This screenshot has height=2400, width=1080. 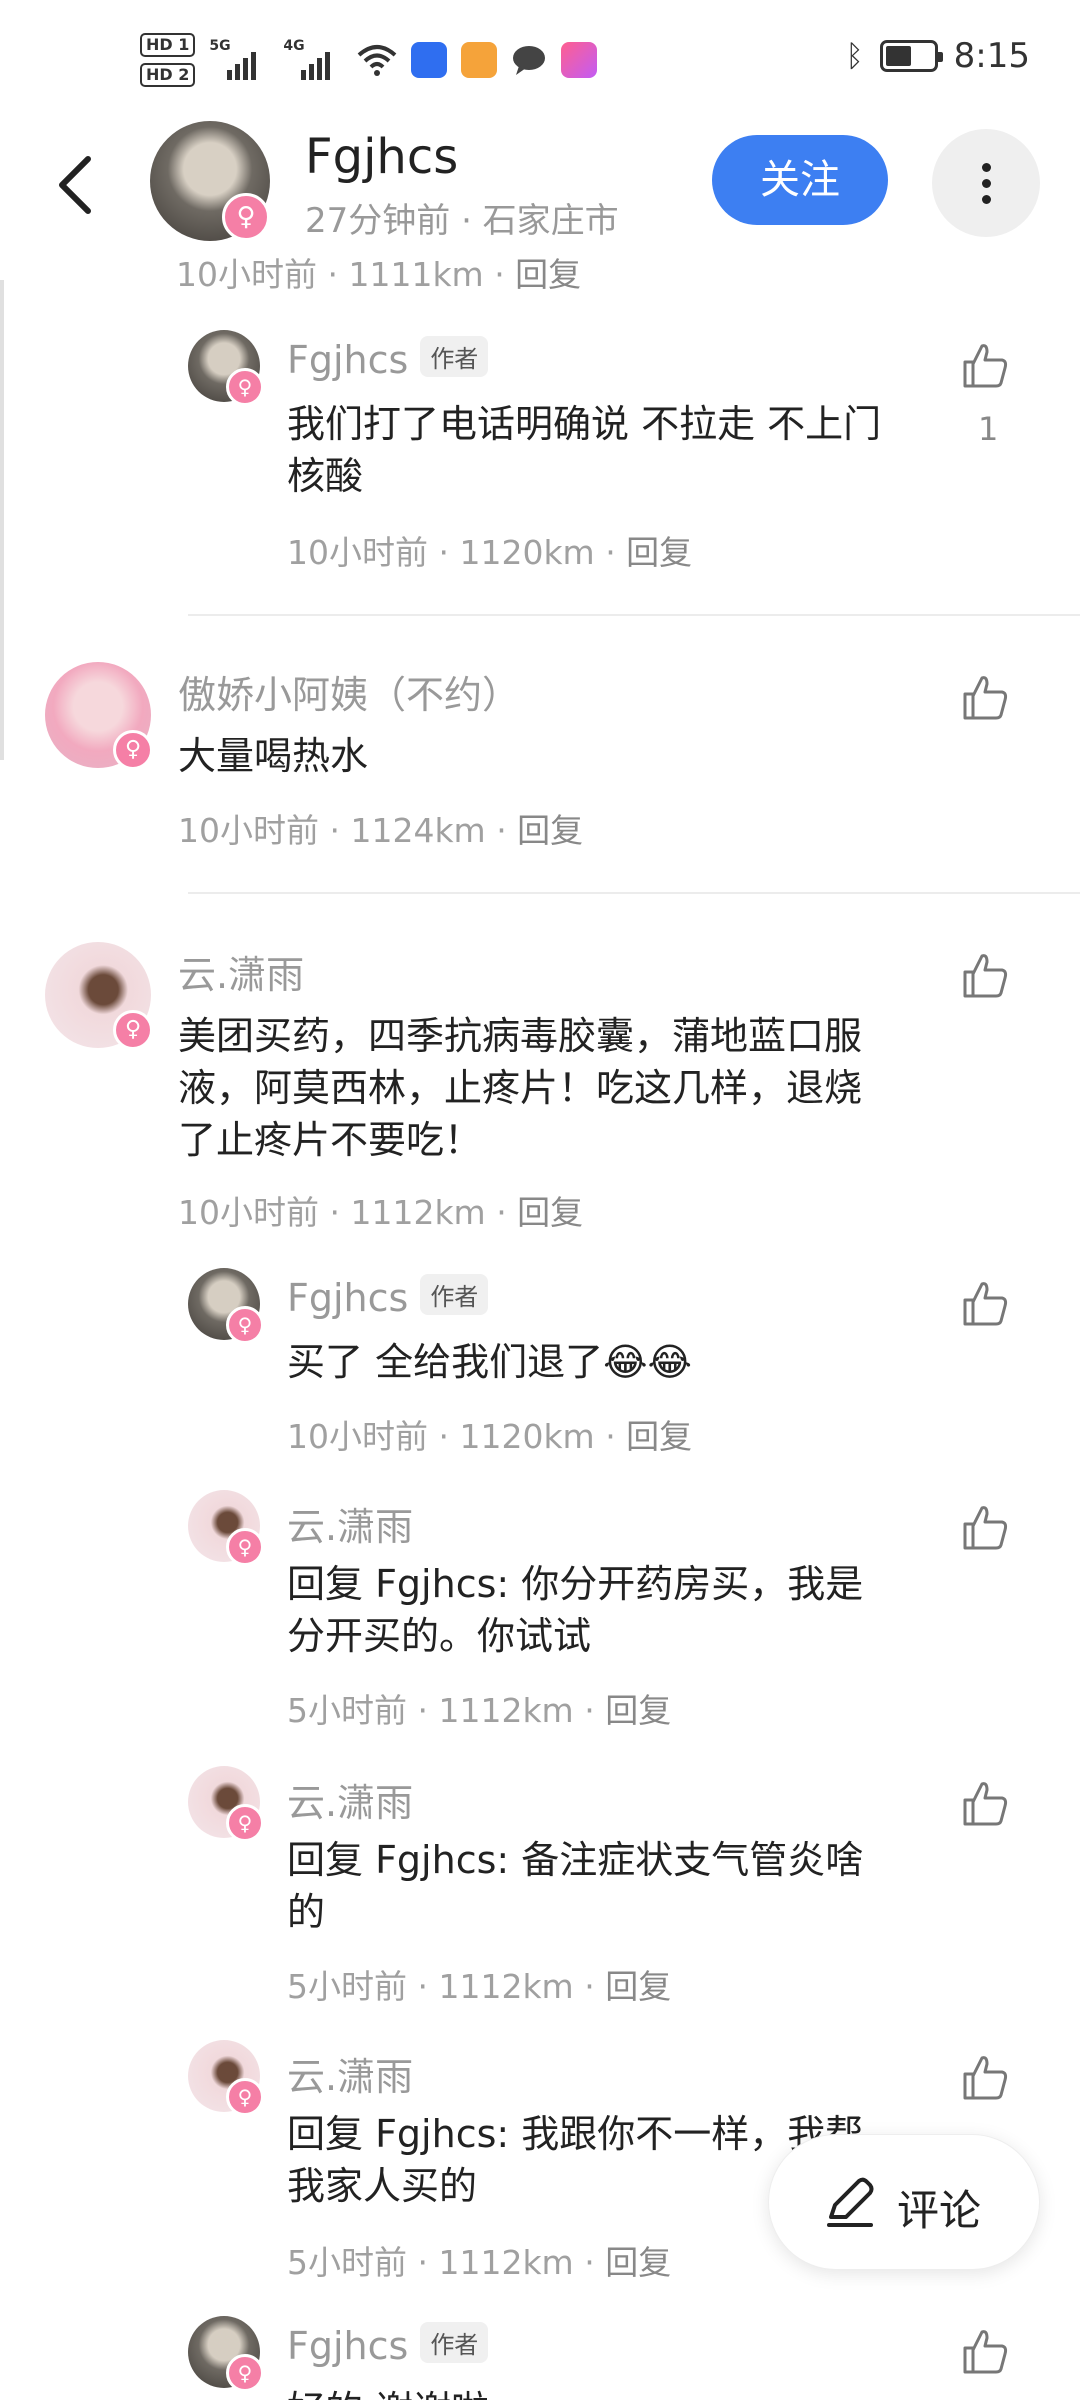 I want to click on wifi-icon, so click(x=377, y=60).